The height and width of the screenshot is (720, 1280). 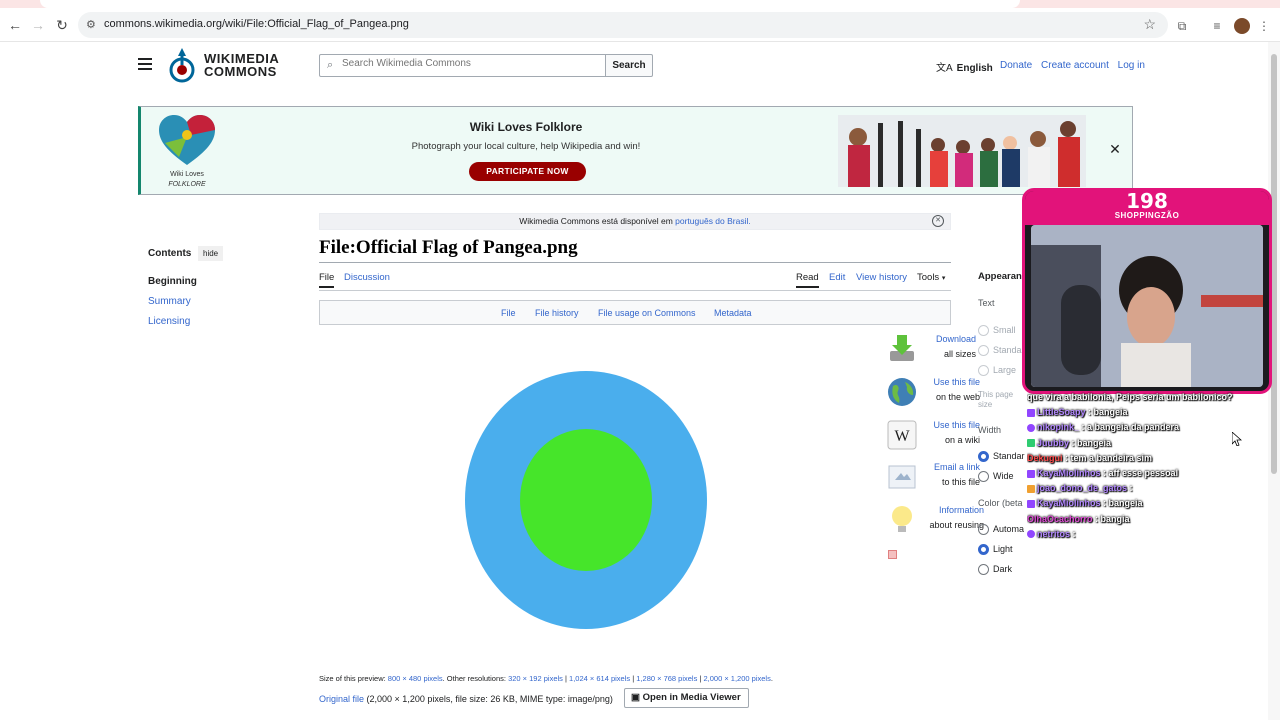 I want to click on filetoc-file-history: File history, so click(x=557, y=313).